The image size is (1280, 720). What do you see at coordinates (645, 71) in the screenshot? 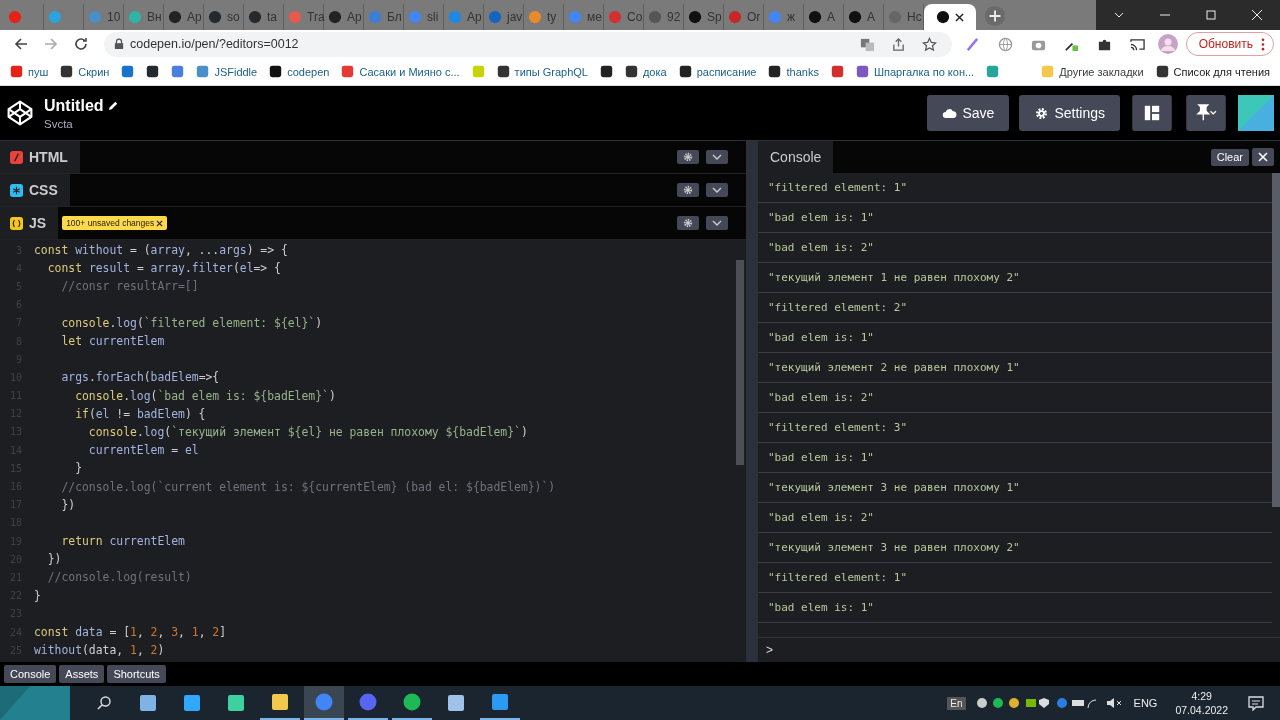
I see `bookmark: дока` at bounding box center [645, 71].